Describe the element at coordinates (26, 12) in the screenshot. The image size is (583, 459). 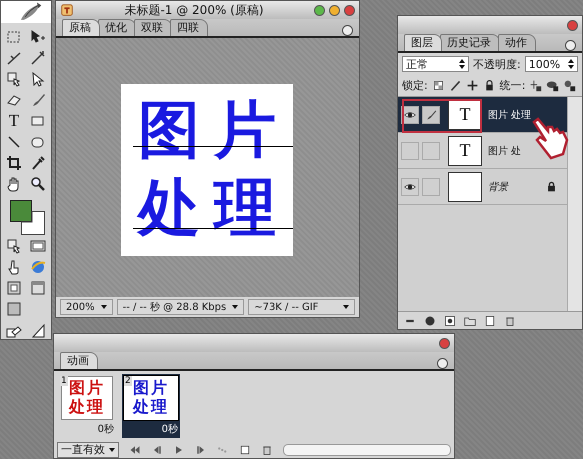
I see `feather-logo` at that location.